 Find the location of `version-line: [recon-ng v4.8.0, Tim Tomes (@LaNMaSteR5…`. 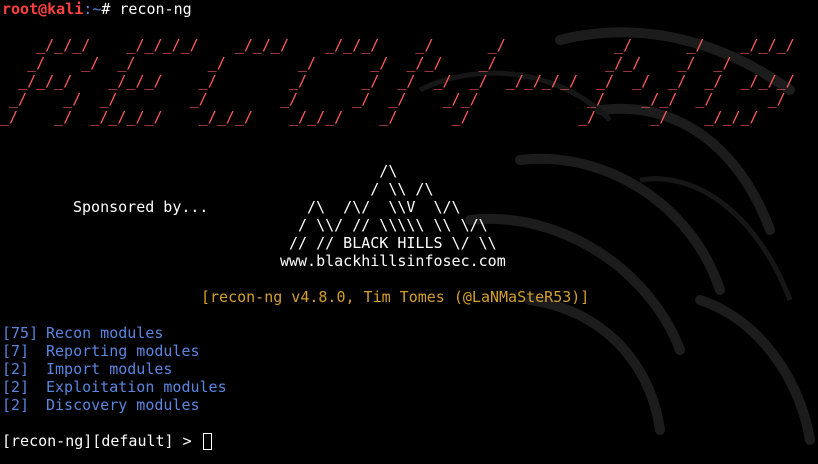

version-line: [recon-ng v4.8.0, Tim Tomes (@LaNMaSteR5… is located at coordinates (395, 297).